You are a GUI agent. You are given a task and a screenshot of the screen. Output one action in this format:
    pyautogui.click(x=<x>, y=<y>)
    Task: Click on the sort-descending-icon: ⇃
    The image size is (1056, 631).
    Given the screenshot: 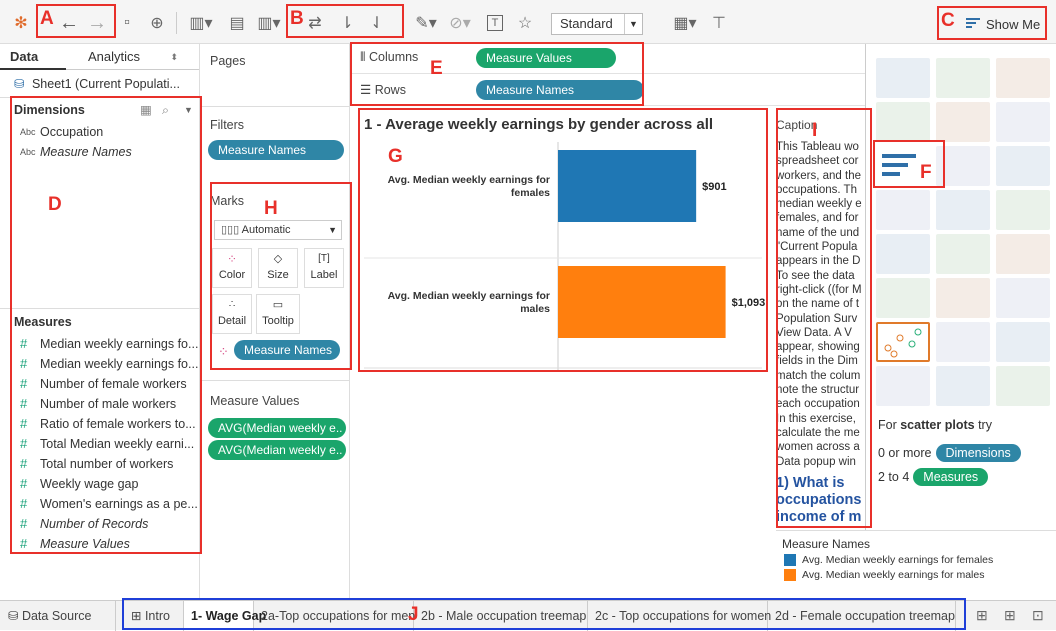 What is the action you would take?
    pyautogui.click(x=377, y=23)
    